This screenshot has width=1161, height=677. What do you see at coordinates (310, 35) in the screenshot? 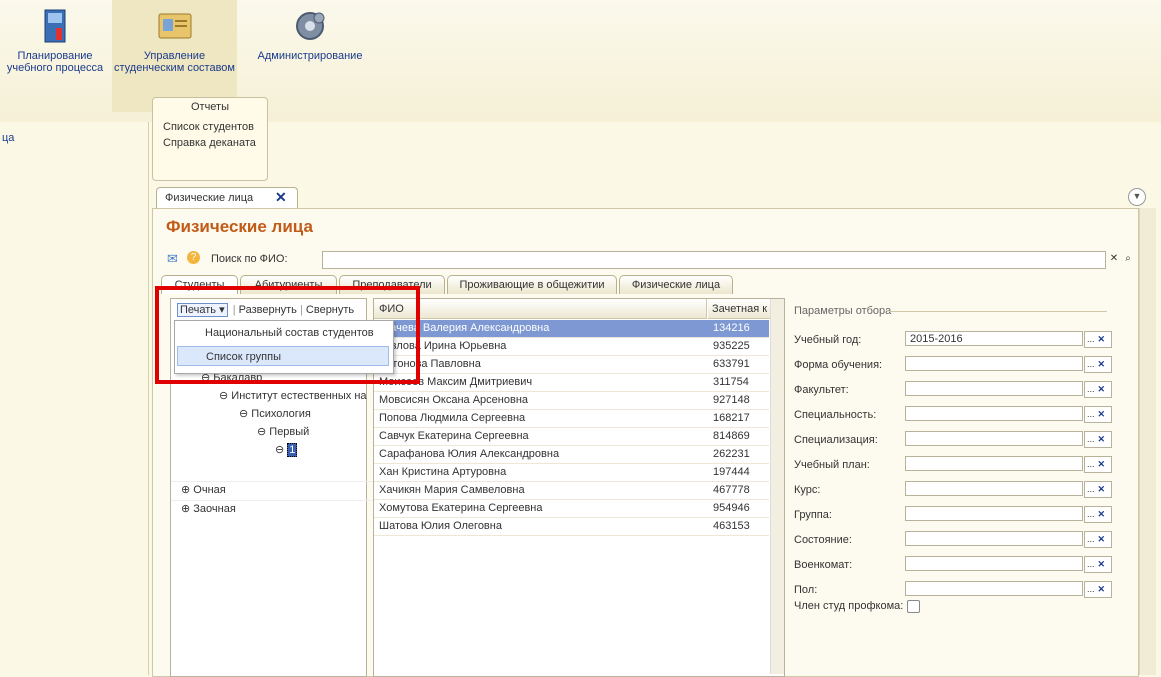
I see `section-admin: Администрирование` at bounding box center [310, 35].